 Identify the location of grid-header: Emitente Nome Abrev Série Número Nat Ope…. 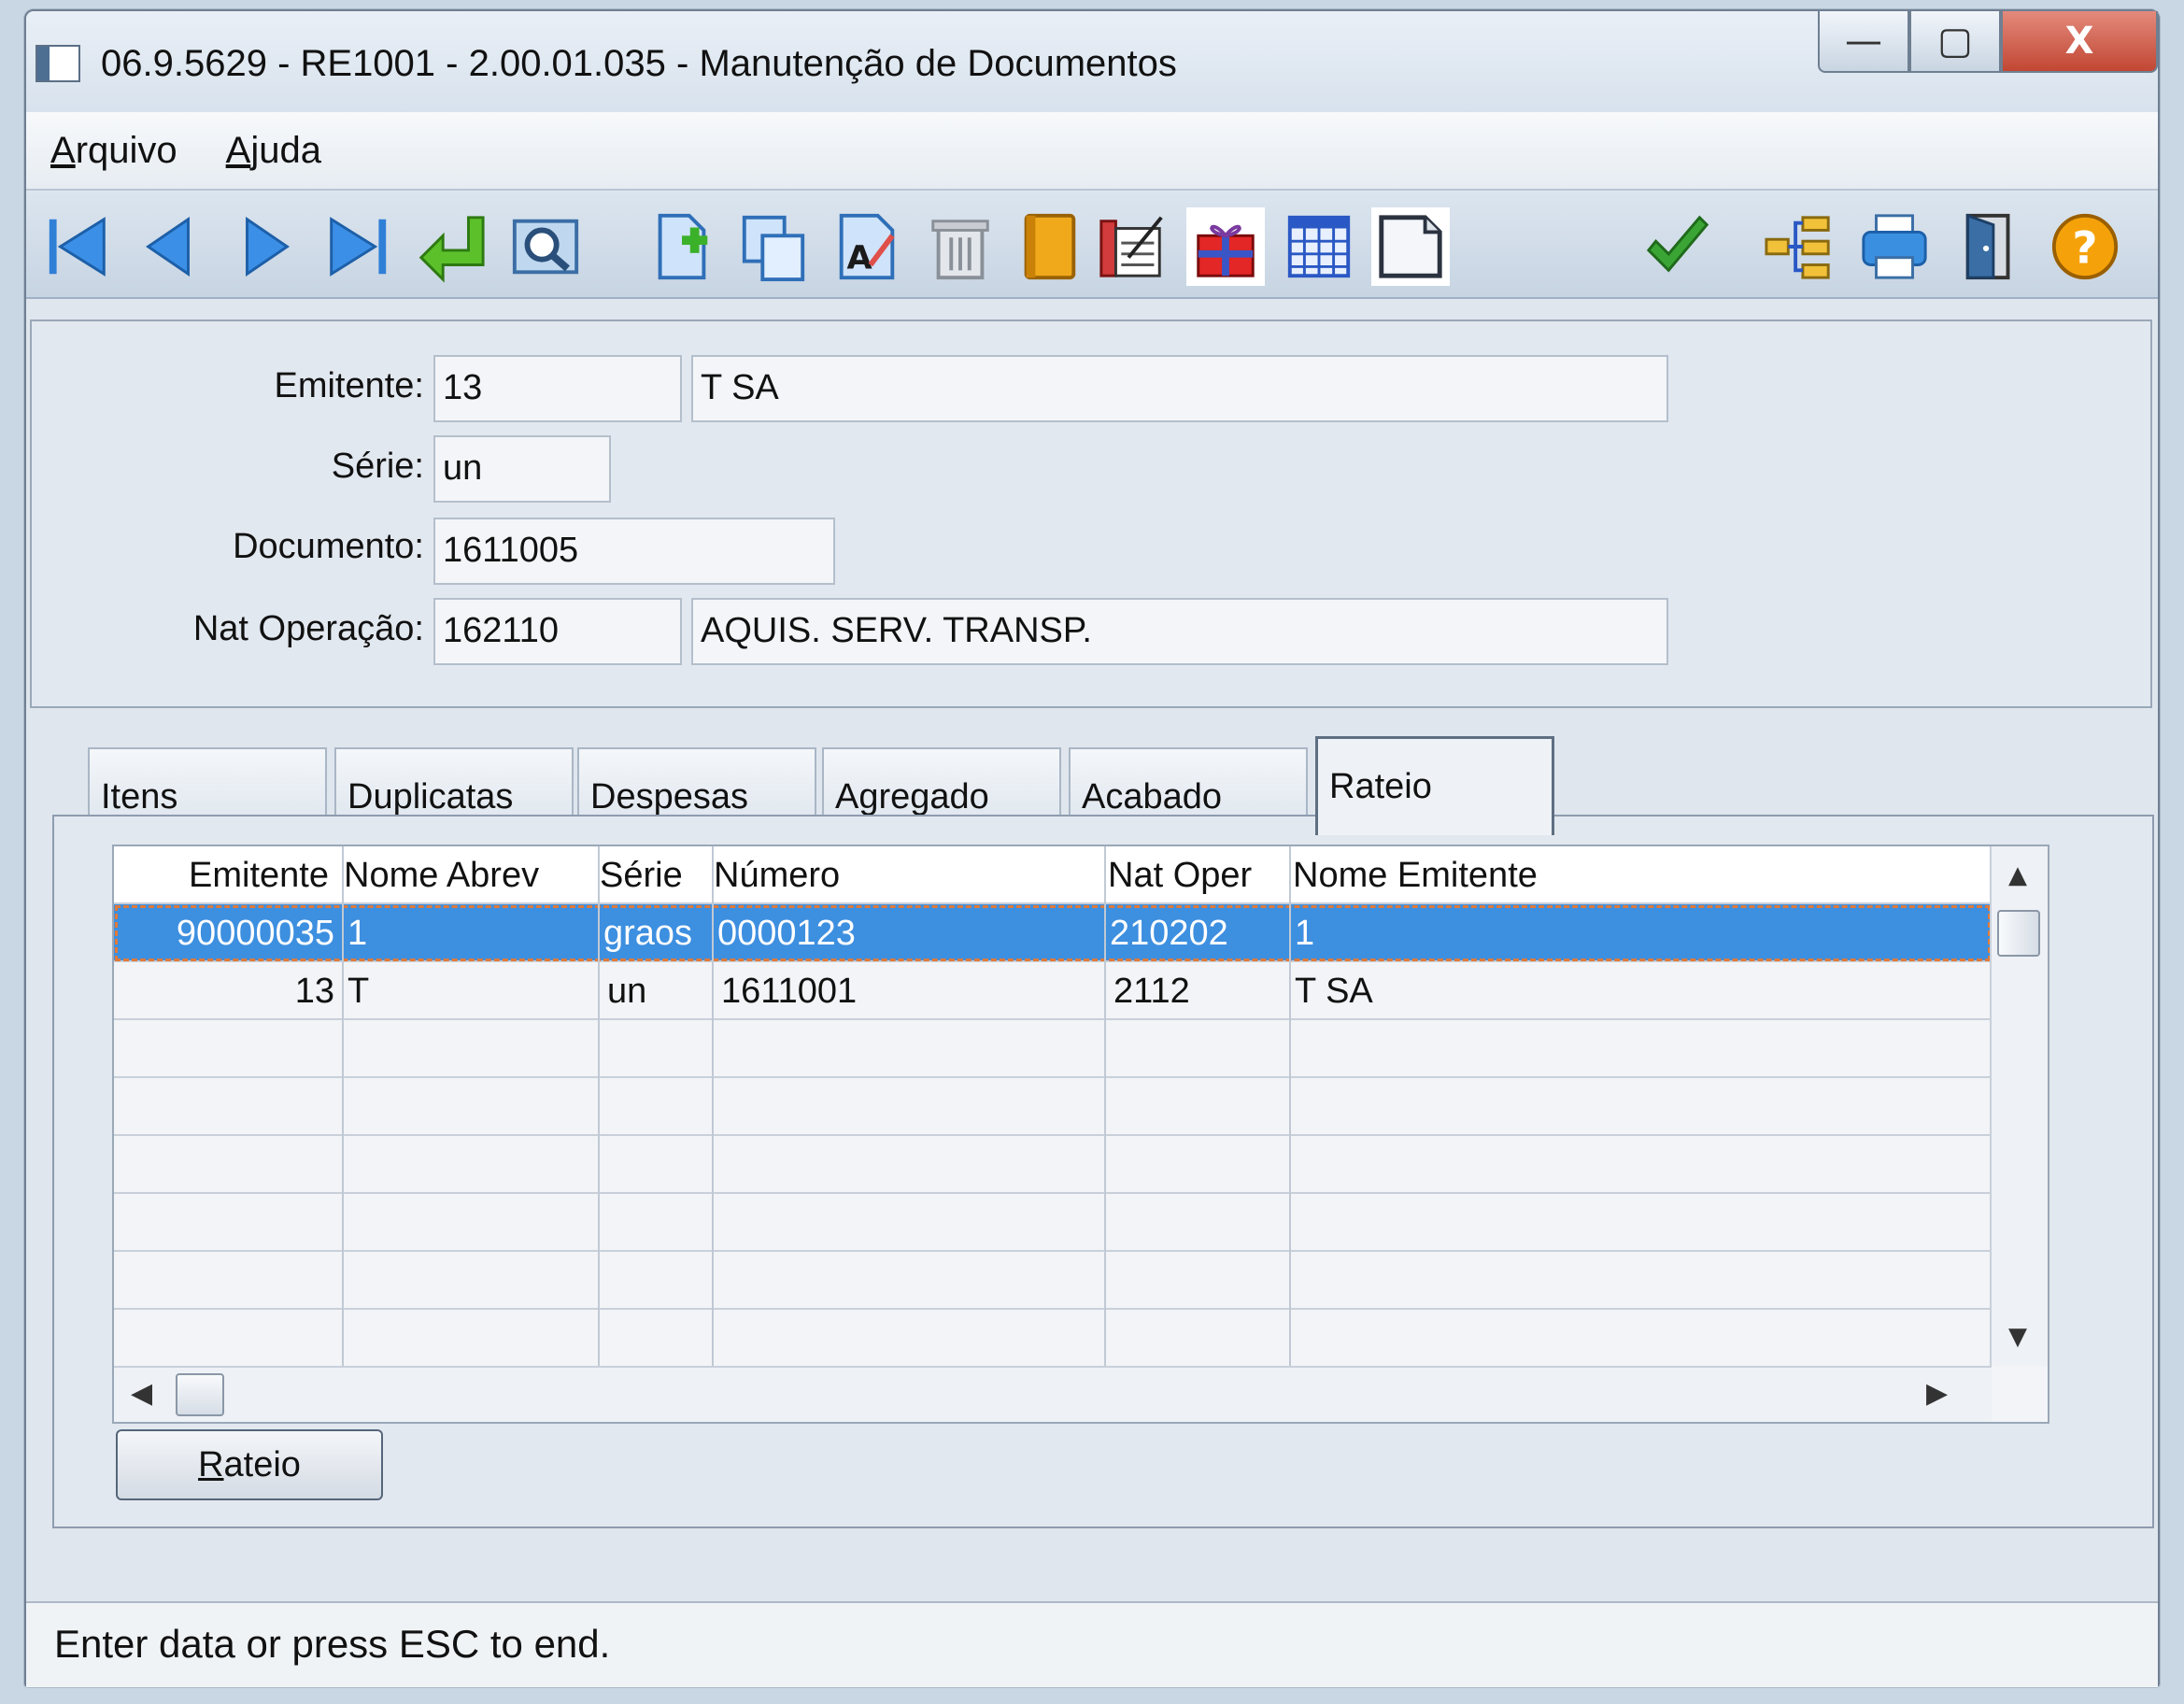
(1053, 875).